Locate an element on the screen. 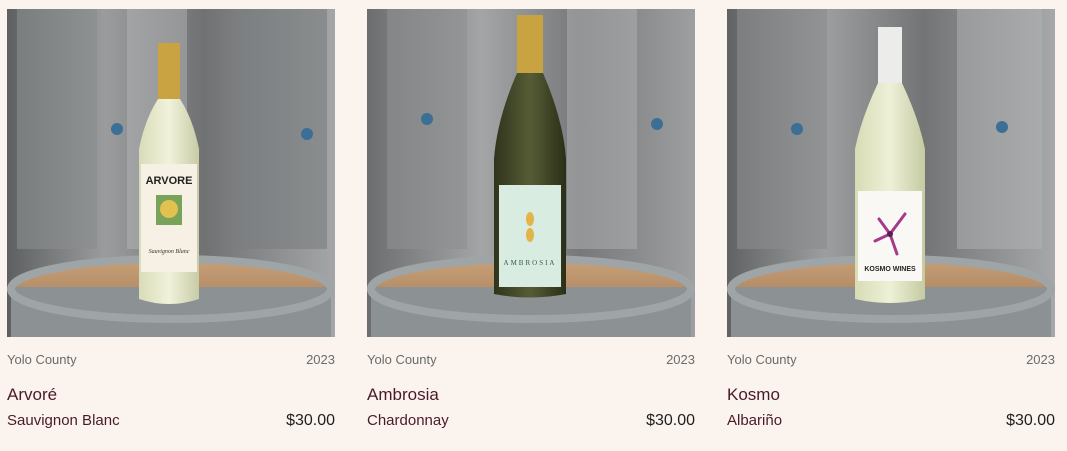 The image size is (1067, 451). varietal-label: Sauvignon Blanc is located at coordinates (63, 420).